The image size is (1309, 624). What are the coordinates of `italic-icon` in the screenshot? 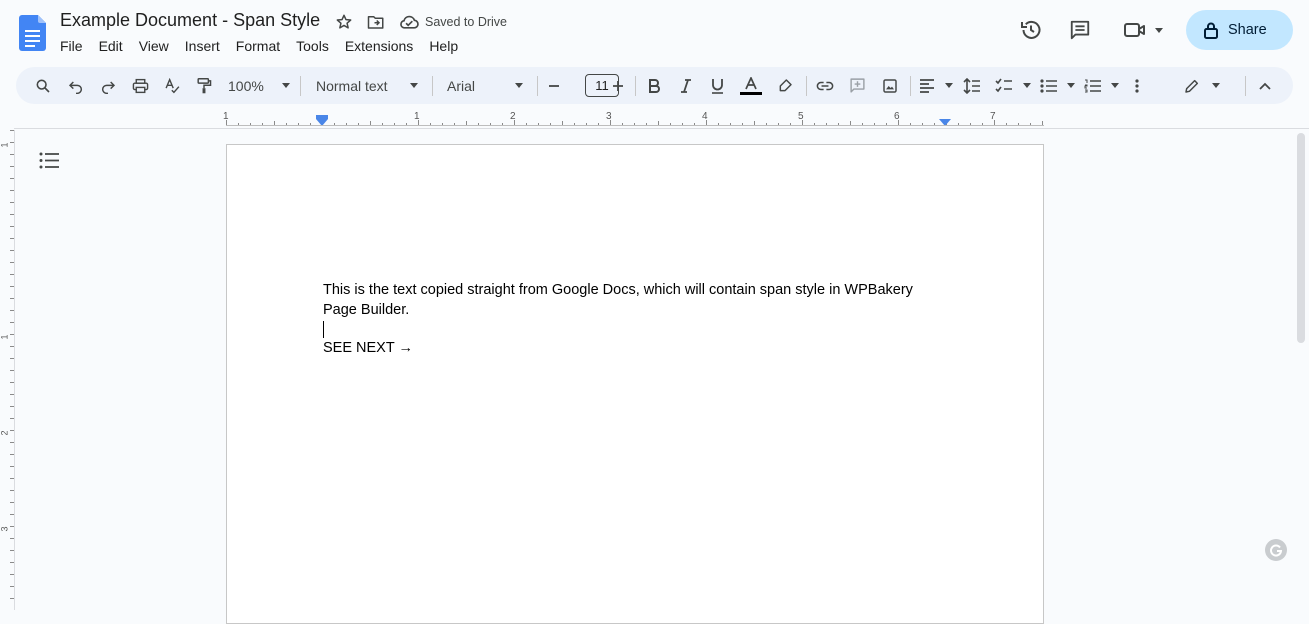 It's located at (686, 85).